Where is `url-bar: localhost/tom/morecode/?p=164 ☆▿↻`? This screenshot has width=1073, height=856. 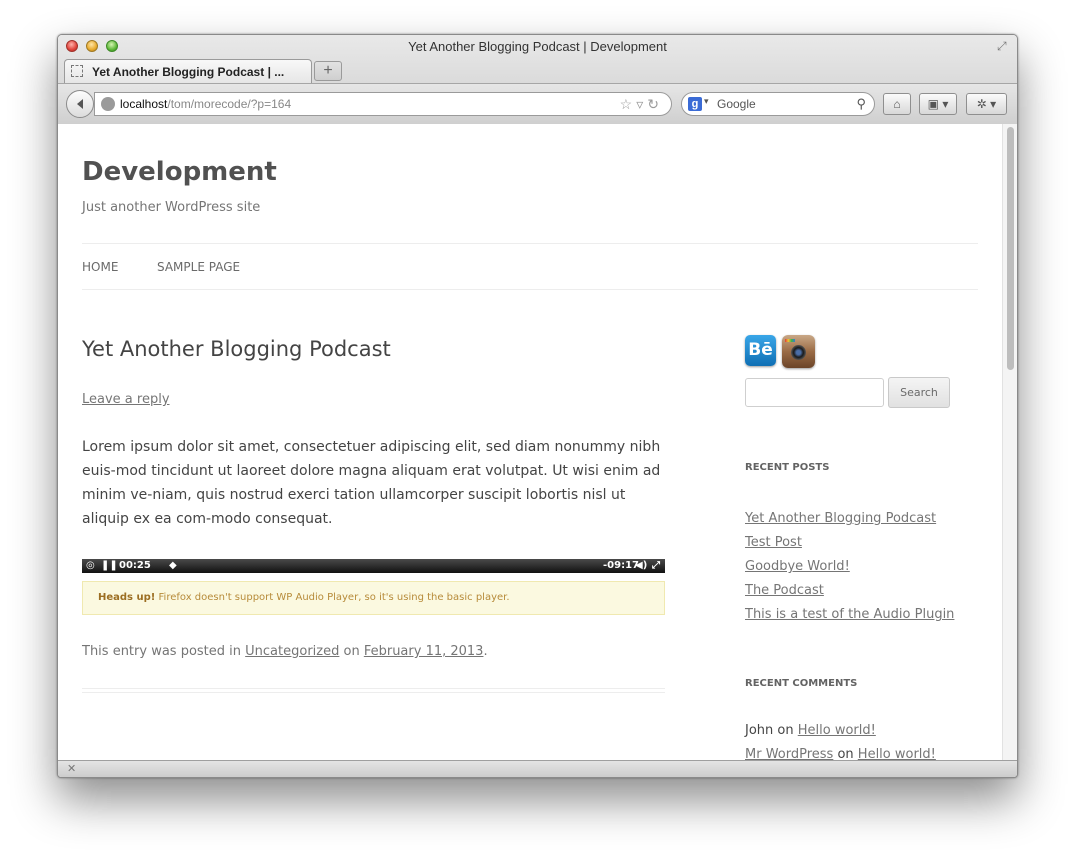
url-bar: localhost/tom/morecode/?p=164 ☆▿↻ is located at coordinates (383, 104).